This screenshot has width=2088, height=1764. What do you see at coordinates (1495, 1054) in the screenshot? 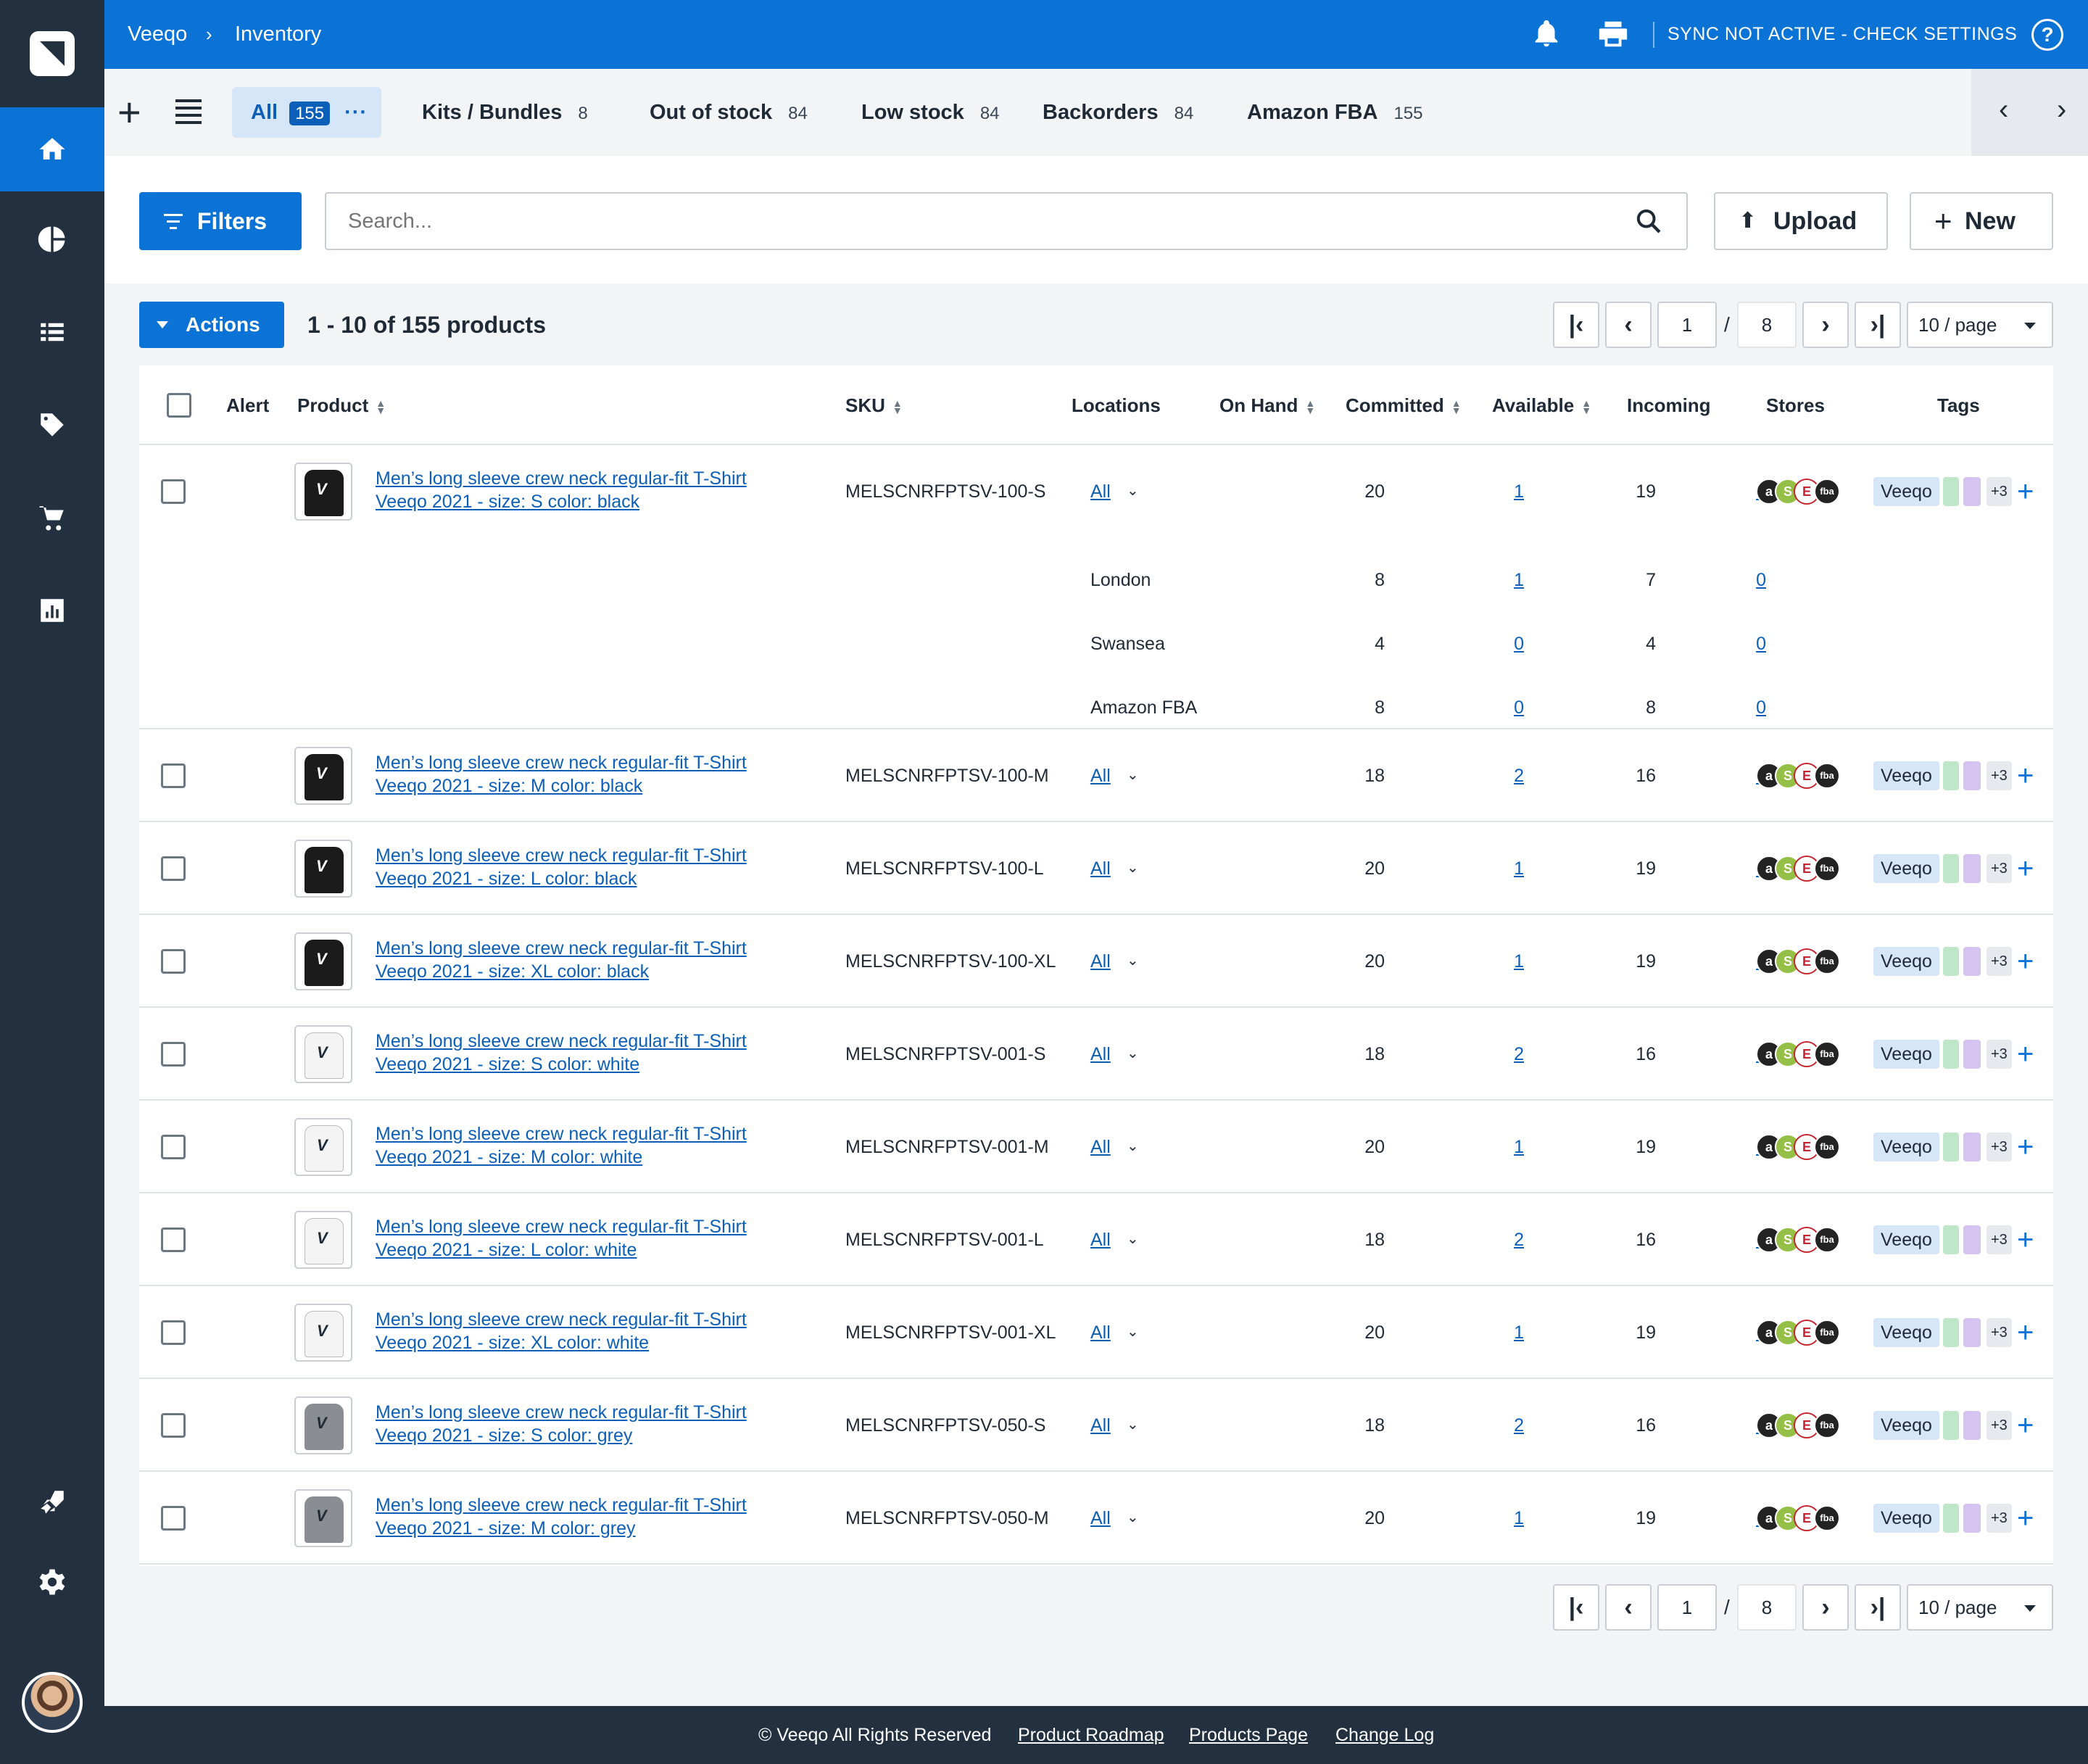
I see `committed-link: 2` at bounding box center [1495, 1054].